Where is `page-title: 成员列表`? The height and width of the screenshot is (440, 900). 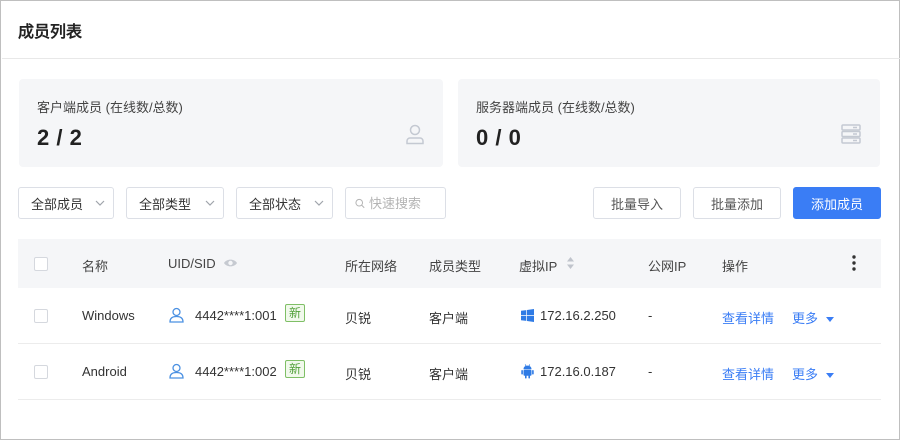 page-title: 成员列表 is located at coordinates (50, 32).